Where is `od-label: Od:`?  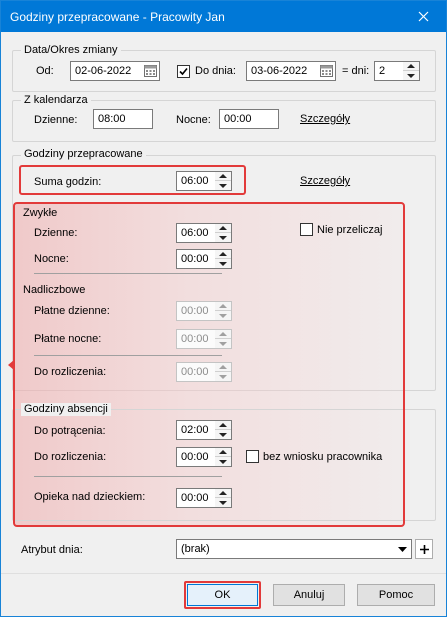 od-label: Od: is located at coordinates (45, 71).